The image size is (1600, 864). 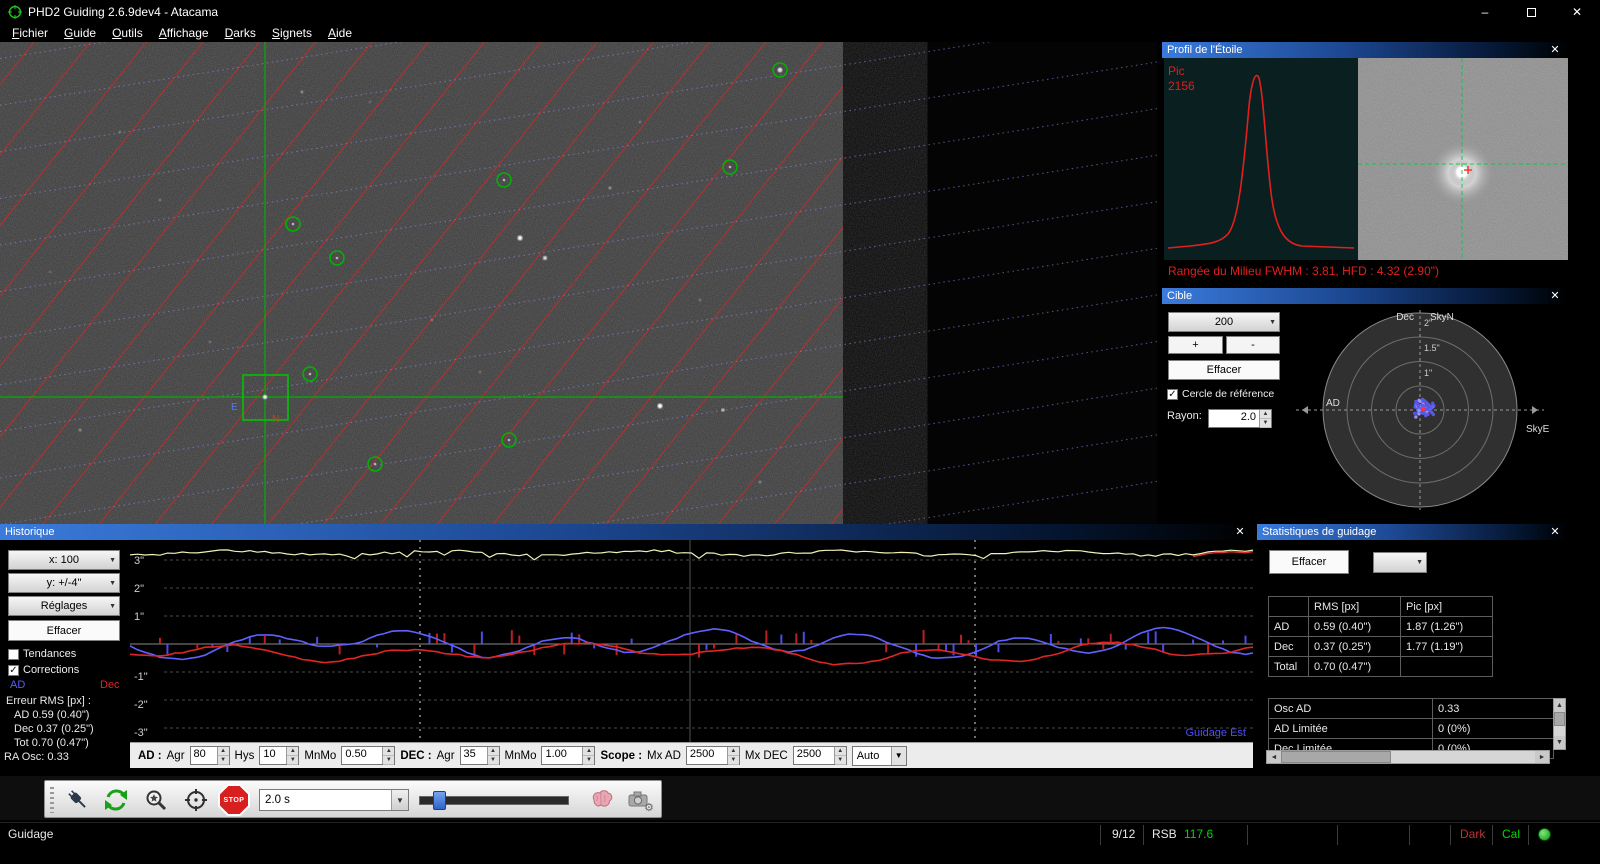 I want to click on loop-icon, so click(x=116, y=800).